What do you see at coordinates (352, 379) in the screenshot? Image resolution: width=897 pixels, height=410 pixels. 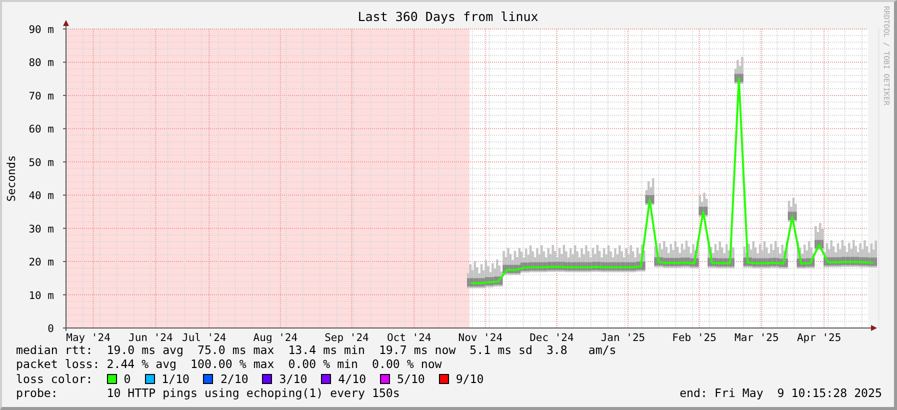 I see `legend-value: 4/10` at bounding box center [352, 379].